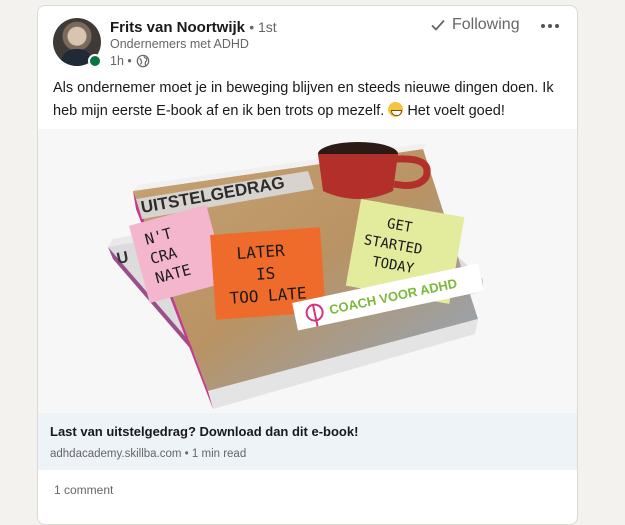 Image resolution: width=625 pixels, height=525 pixels. I want to click on online-status-indicator, so click(95, 61).